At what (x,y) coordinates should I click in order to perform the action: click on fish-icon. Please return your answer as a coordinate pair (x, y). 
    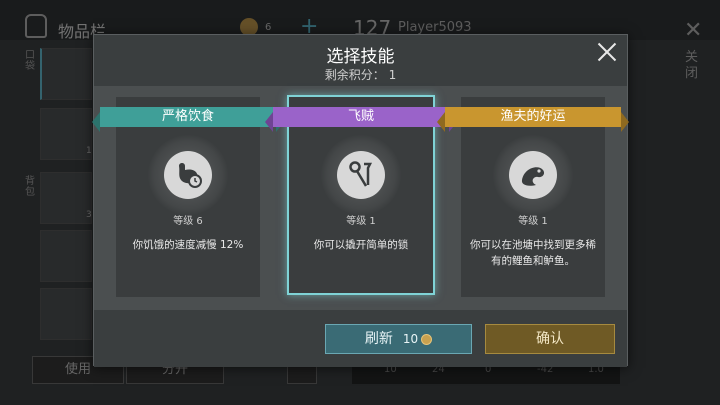
    Looking at the image, I should click on (533, 175).